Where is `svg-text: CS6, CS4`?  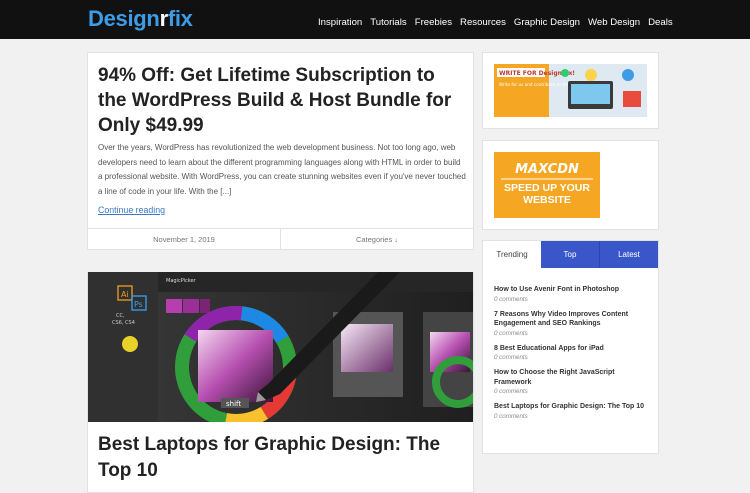
svg-text: CS6, CS4 is located at coordinates (123, 323).